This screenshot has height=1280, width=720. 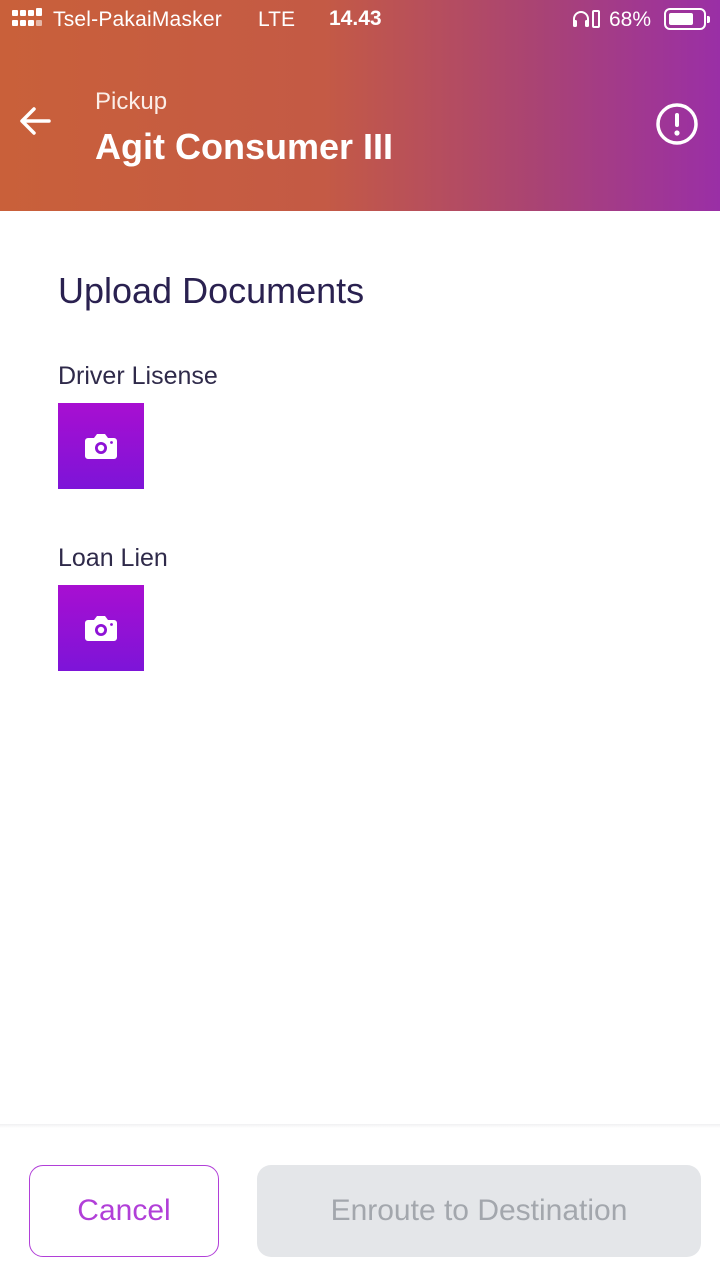 What do you see at coordinates (276, 19) in the screenshot?
I see `network-type: LTE` at bounding box center [276, 19].